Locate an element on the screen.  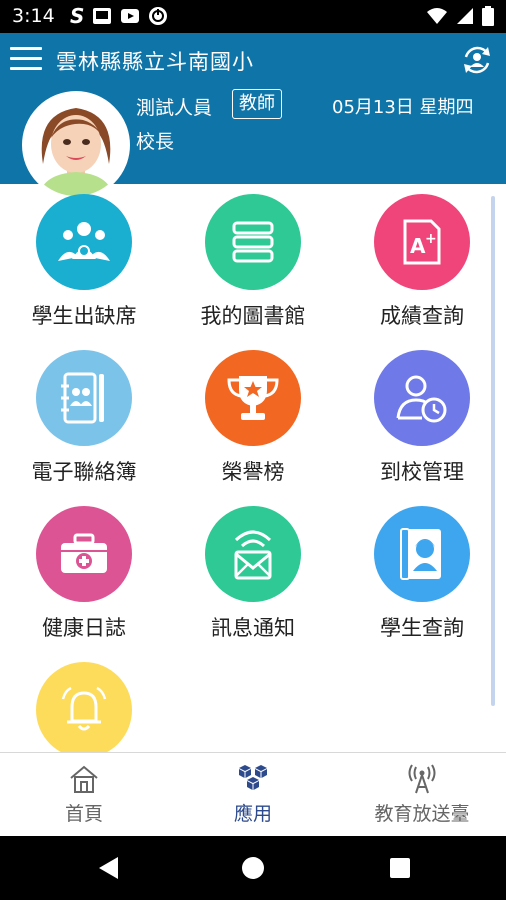
home-button-icon is located at coordinates (253, 868).